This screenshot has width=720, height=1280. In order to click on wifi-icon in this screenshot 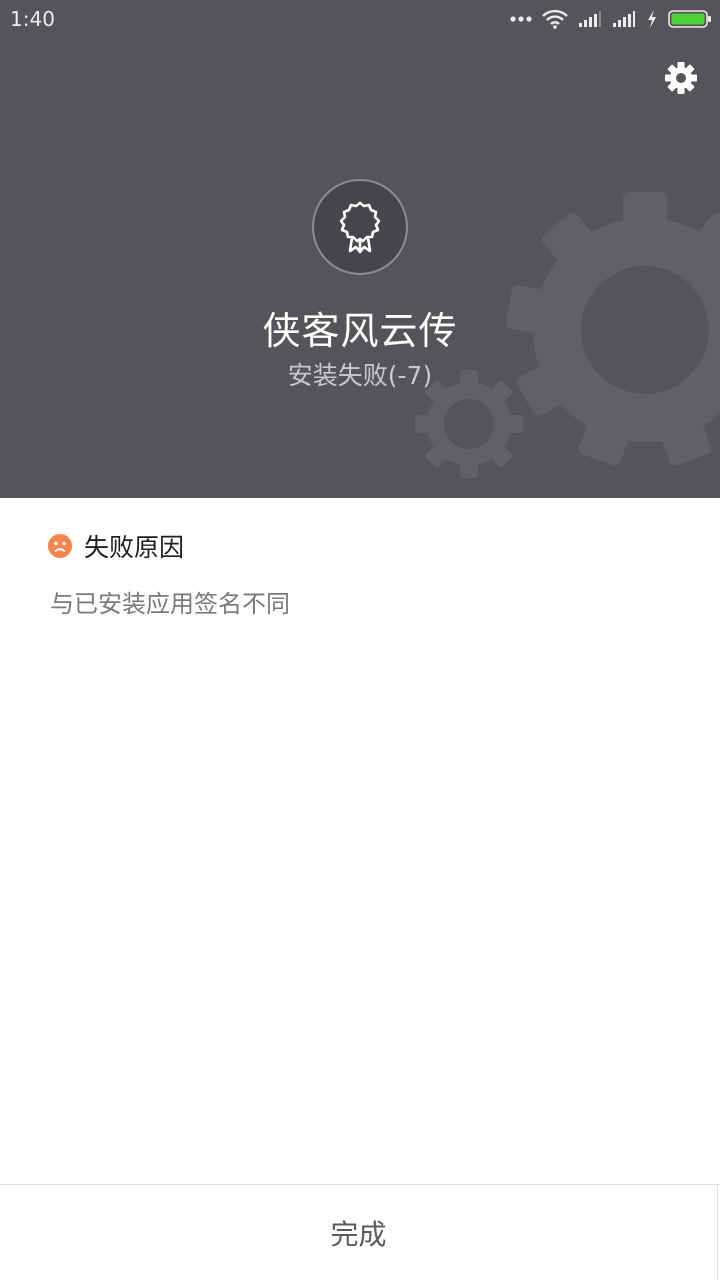, I will do `click(555, 19)`.